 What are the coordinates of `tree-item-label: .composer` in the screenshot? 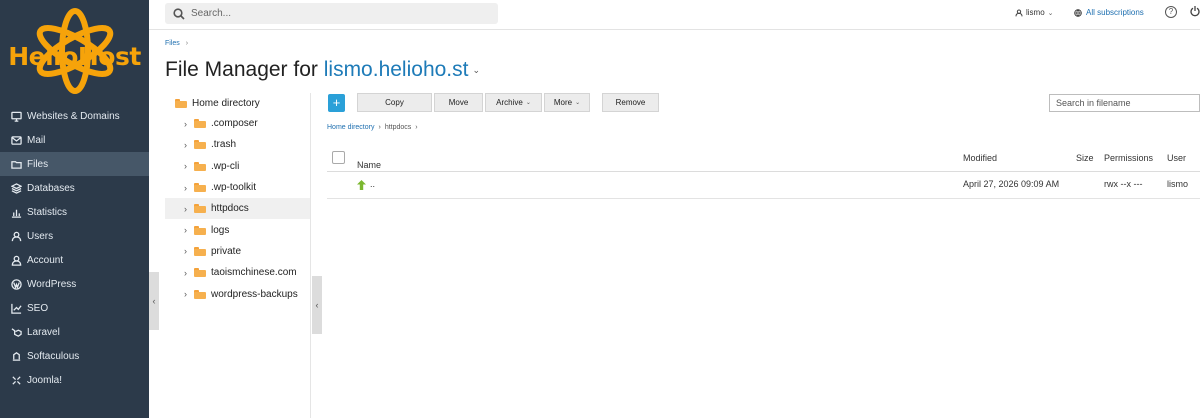 It's located at (234, 124).